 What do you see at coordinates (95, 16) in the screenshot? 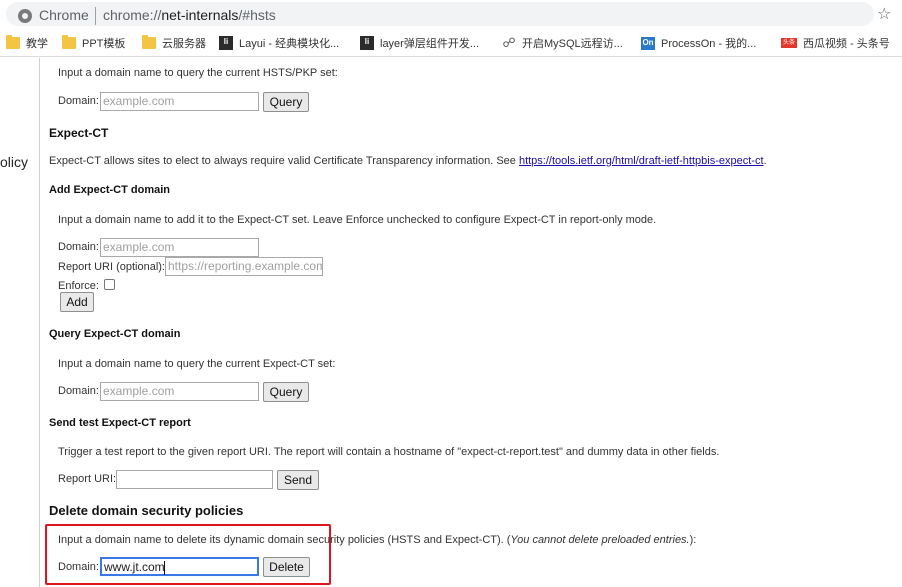
I see `address-separator` at bounding box center [95, 16].